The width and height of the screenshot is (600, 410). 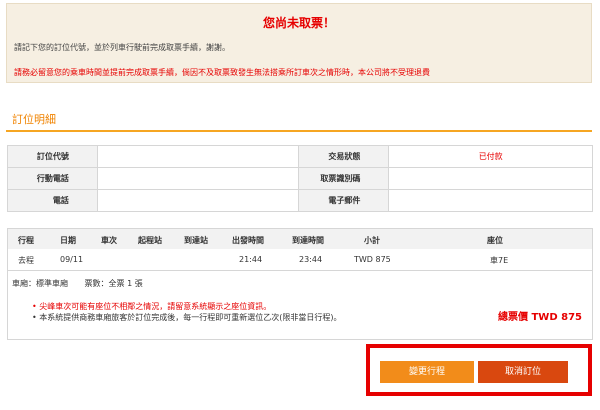 I want to click on trip-type: 去程, so click(x=26, y=260).